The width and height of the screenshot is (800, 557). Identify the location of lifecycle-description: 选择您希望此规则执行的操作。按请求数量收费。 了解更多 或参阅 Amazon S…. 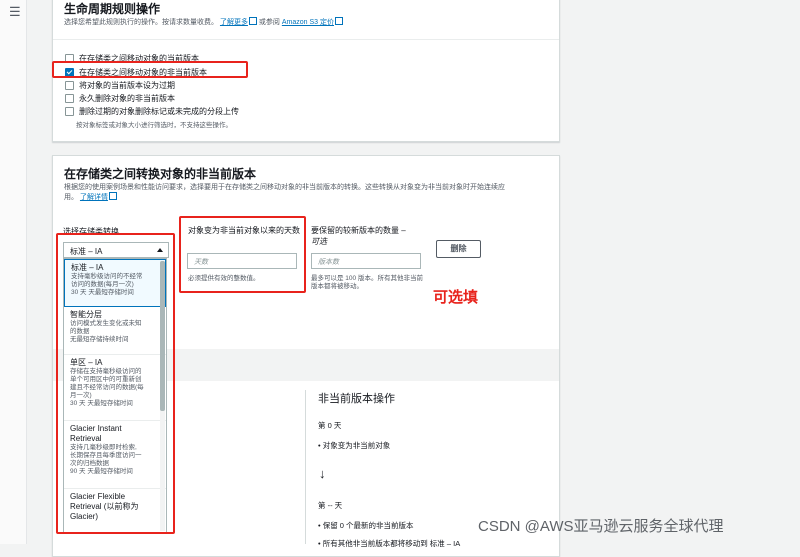
(203, 22).